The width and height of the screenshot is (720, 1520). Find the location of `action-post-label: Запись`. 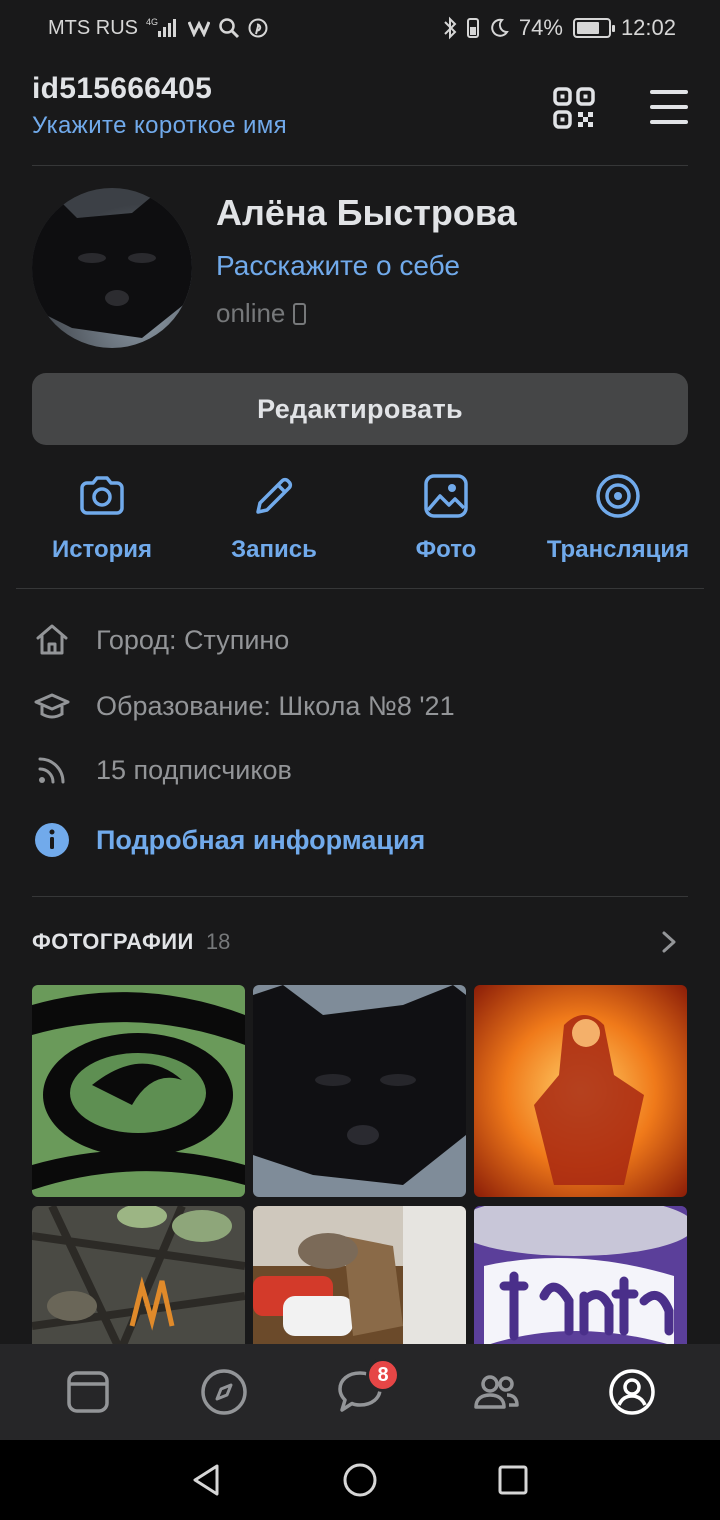

action-post-label: Запись is located at coordinates (274, 549).